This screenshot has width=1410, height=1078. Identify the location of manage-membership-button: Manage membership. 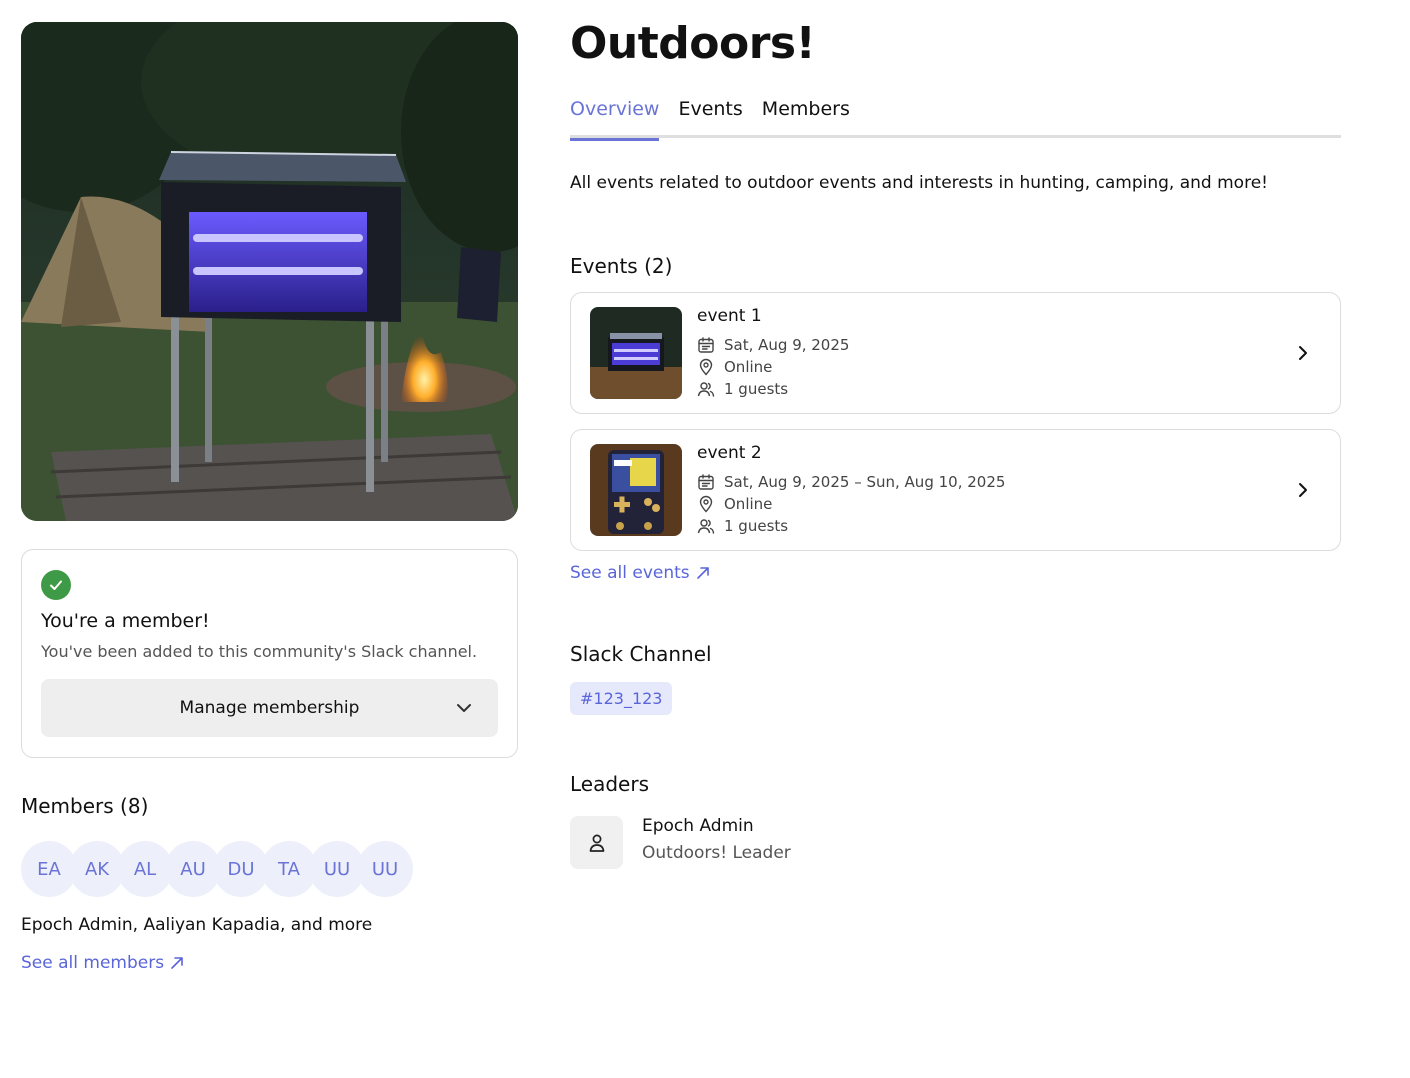
(269, 708).